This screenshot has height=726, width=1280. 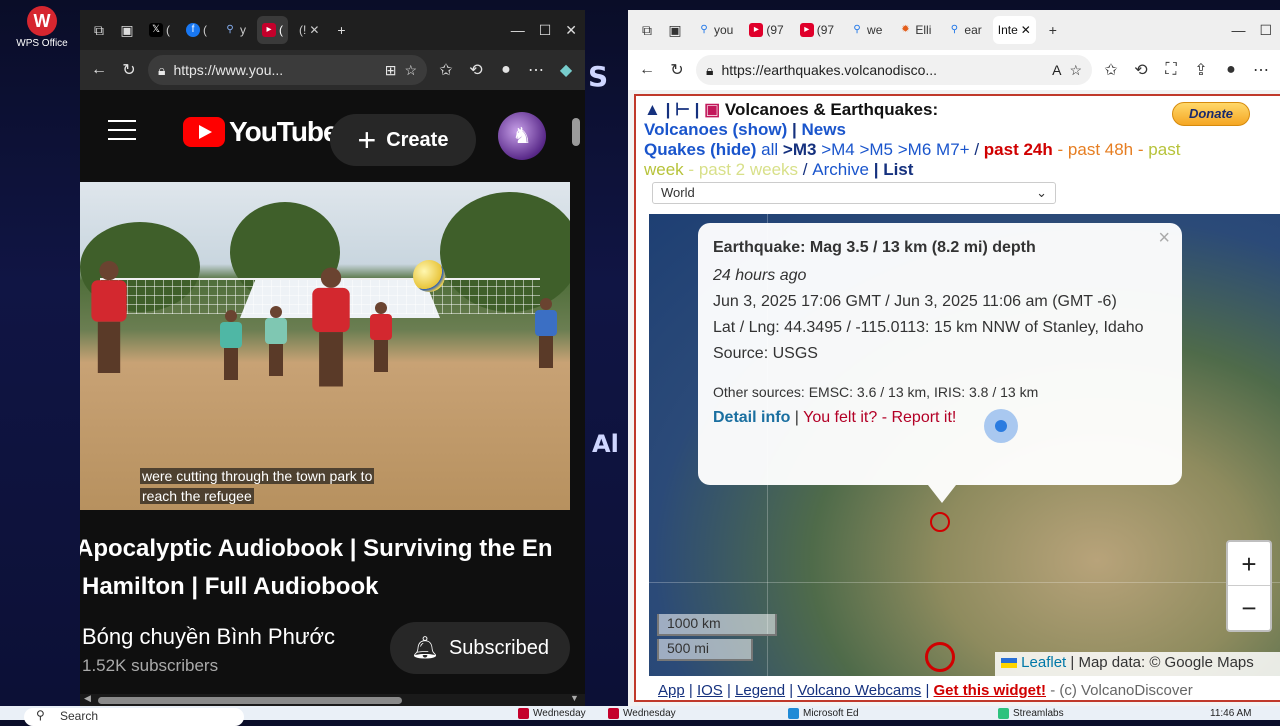 What do you see at coordinates (1164, 149) in the screenshot?
I see `time-filter-week: past` at bounding box center [1164, 149].